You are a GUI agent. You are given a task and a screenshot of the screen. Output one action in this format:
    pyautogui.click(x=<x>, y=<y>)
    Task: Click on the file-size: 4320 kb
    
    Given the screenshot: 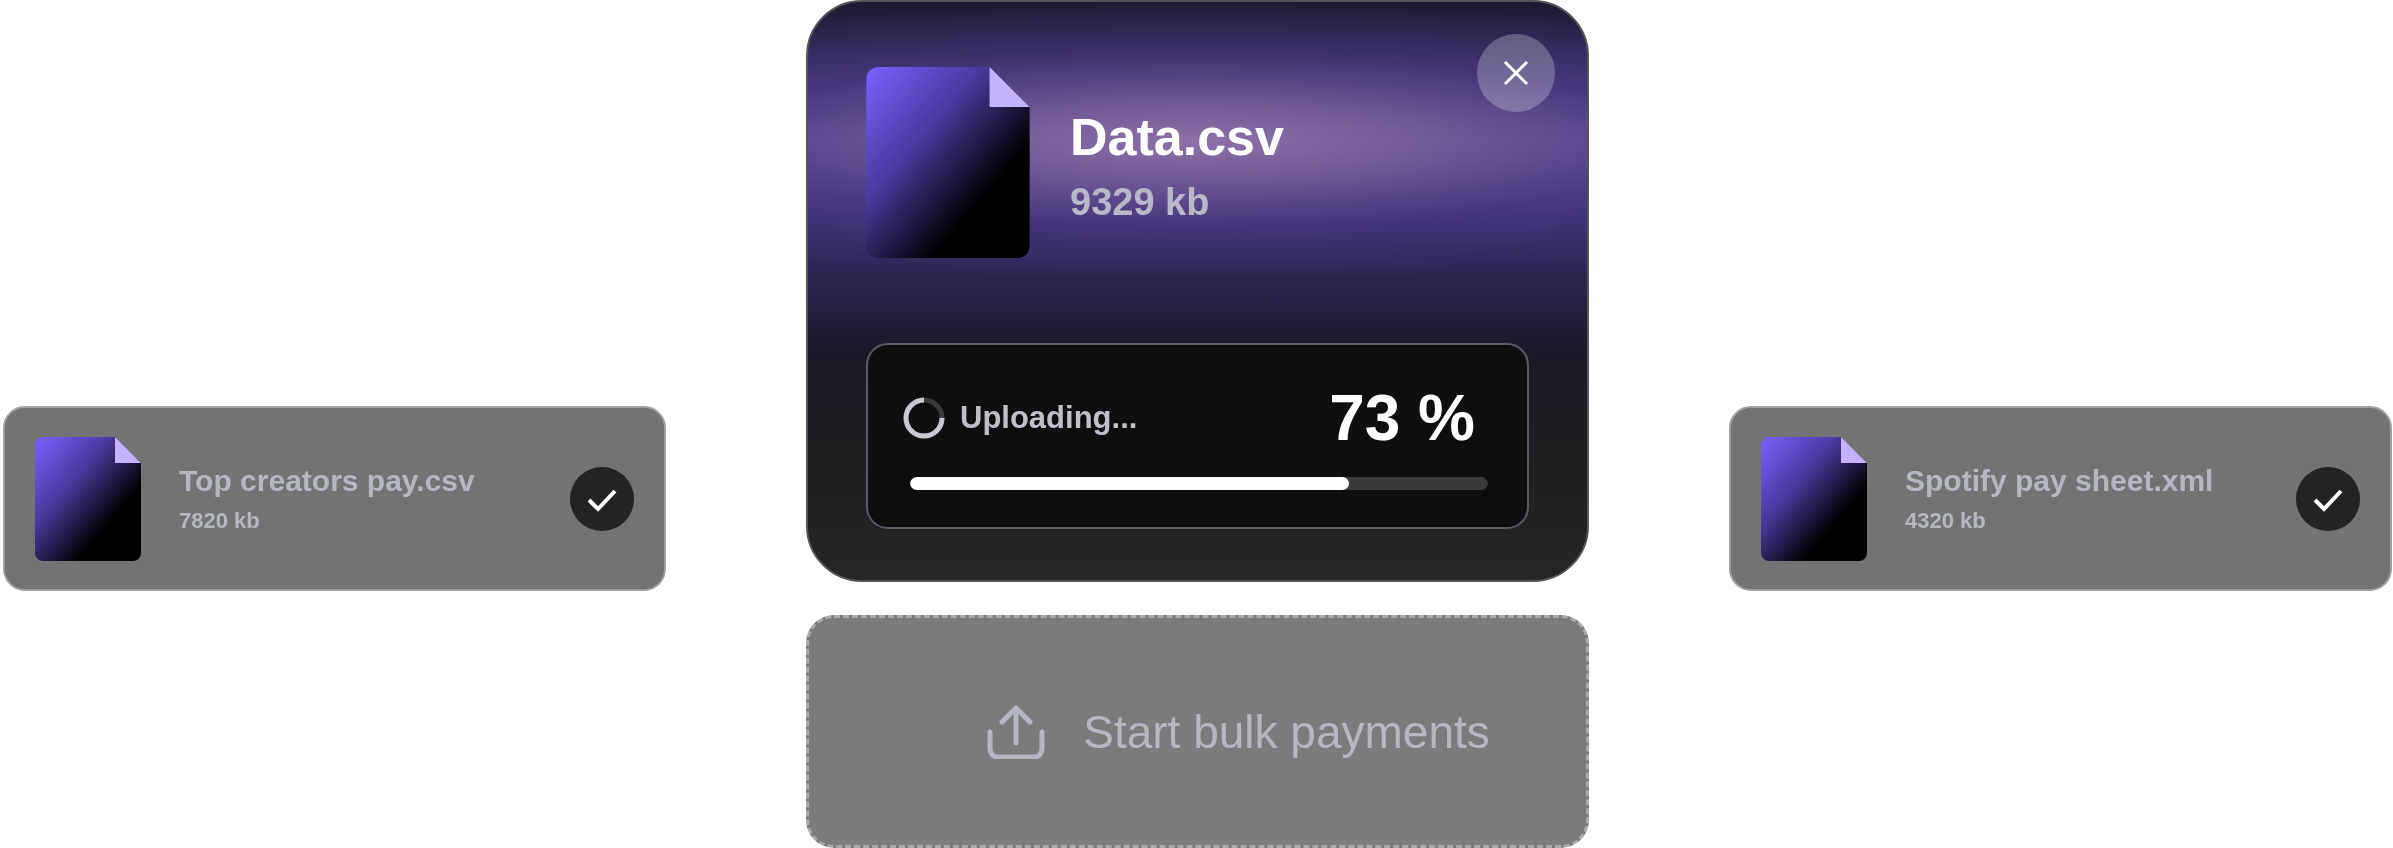 What is the action you would take?
    pyautogui.click(x=1946, y=520)
    